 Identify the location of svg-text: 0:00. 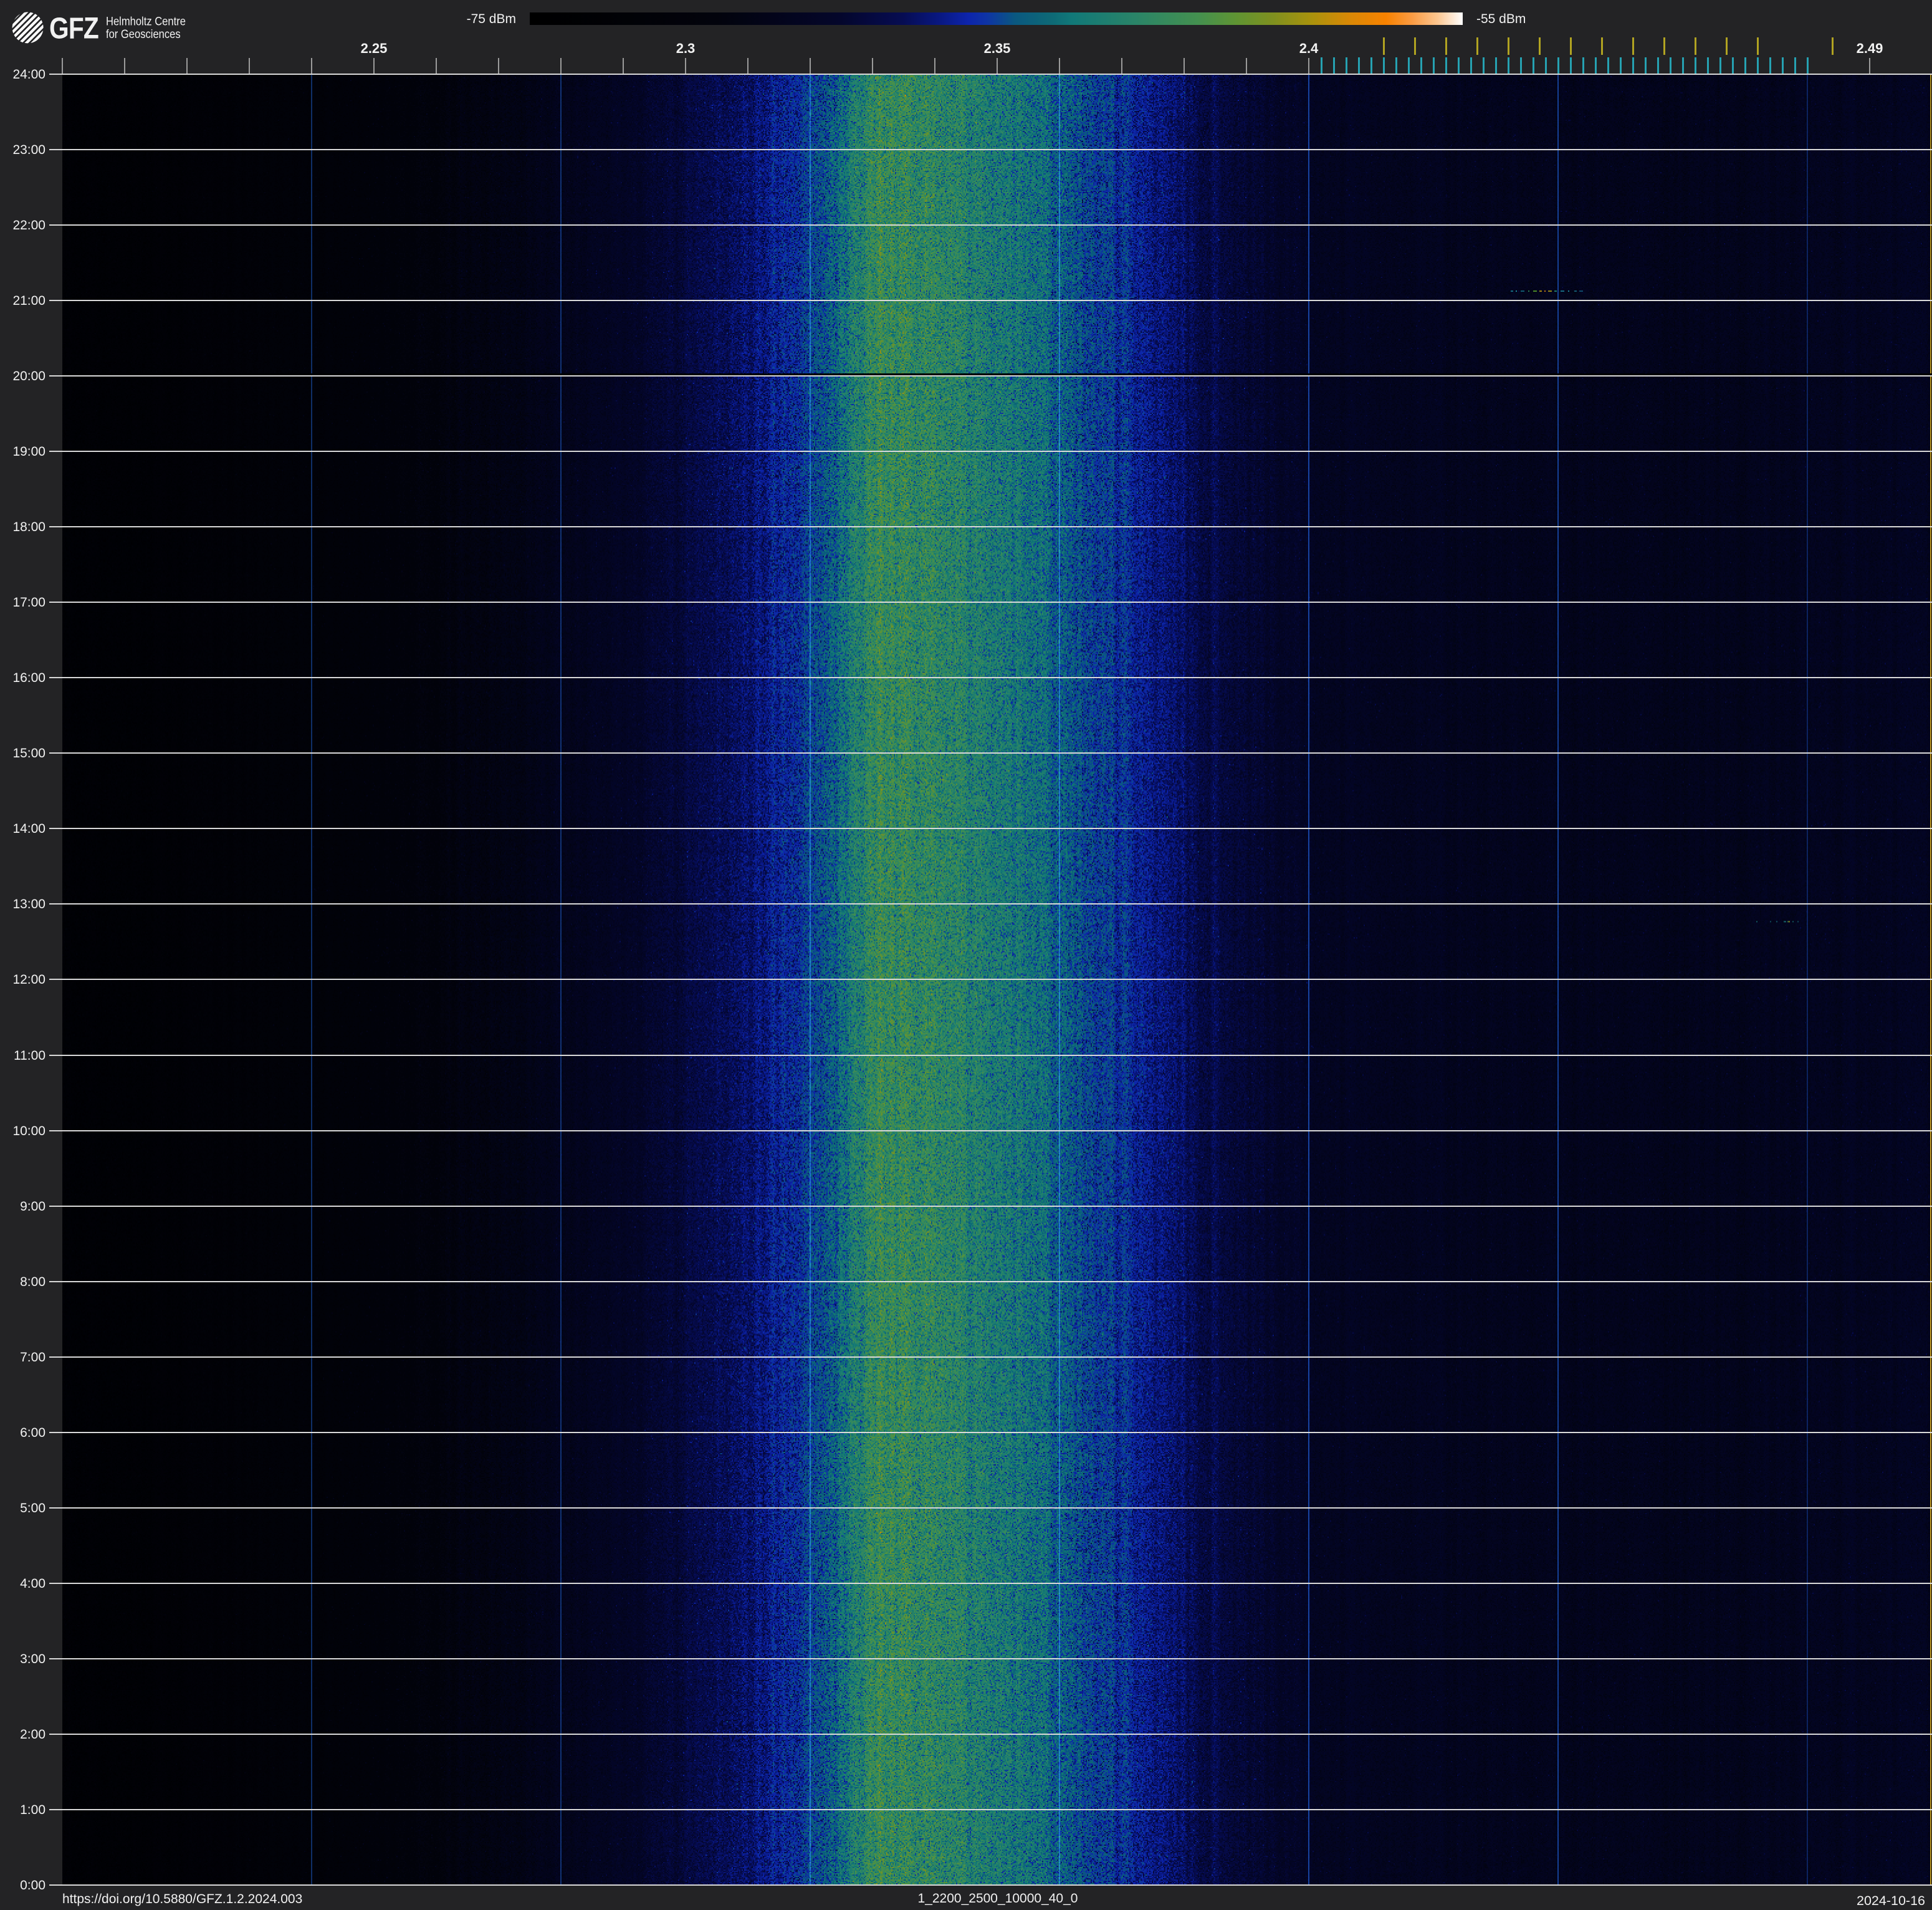
(32, 1885).